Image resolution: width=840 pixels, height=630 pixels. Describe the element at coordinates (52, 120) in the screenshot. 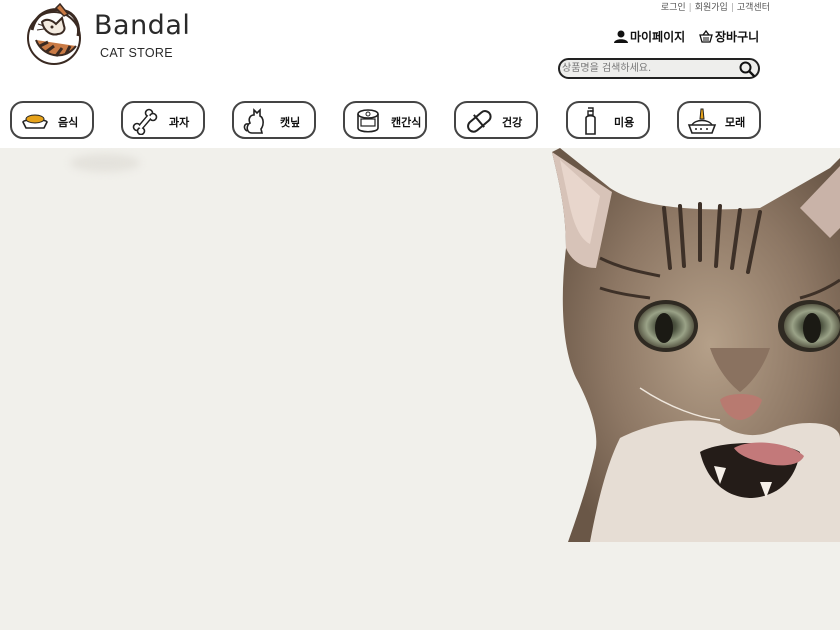

I see `category-food: 음식` at that location.